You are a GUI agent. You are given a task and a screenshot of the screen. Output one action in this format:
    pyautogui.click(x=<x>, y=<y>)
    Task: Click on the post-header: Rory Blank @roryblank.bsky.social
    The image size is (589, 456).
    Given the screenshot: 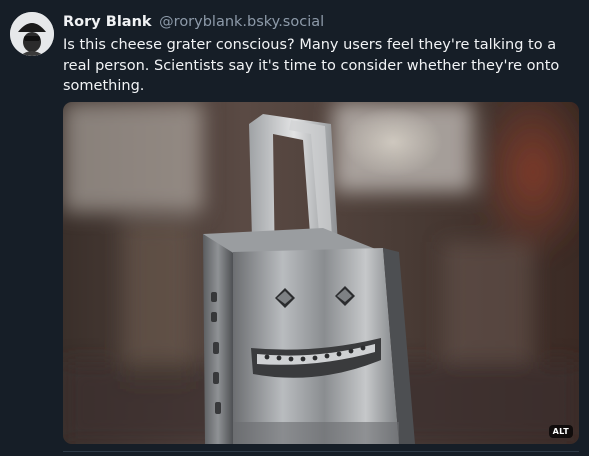 What is the action you would take?
    pyautogui.click(x=321, y=22)
    